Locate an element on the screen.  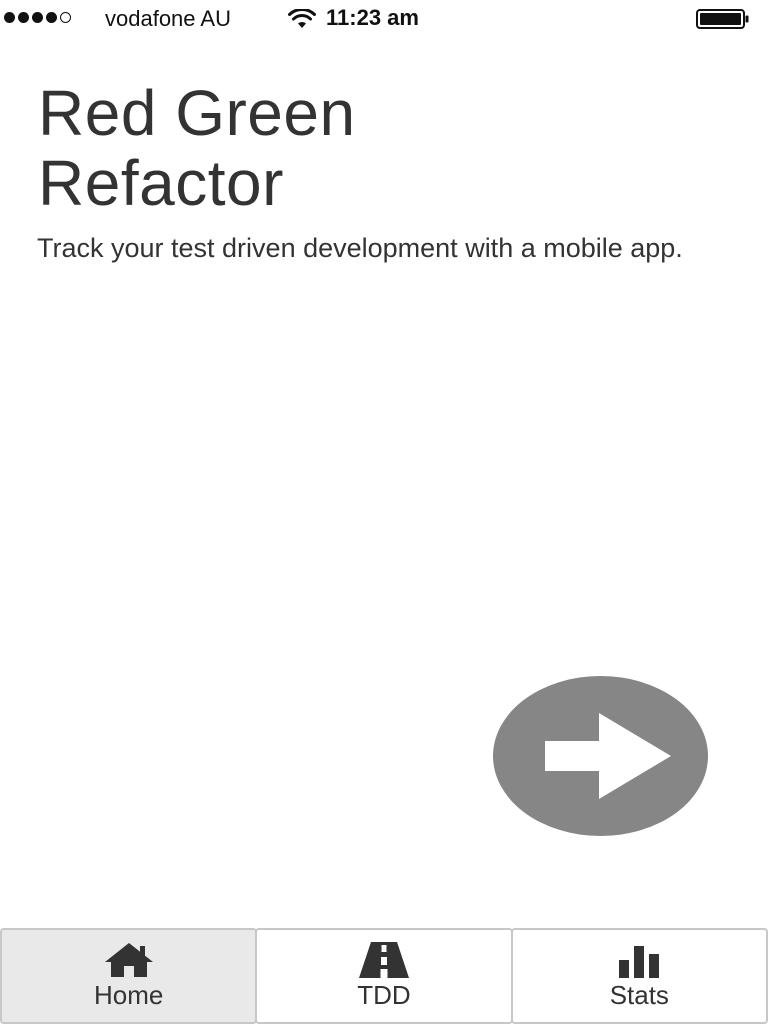
battery-icon is located at coordinates (722, 19).